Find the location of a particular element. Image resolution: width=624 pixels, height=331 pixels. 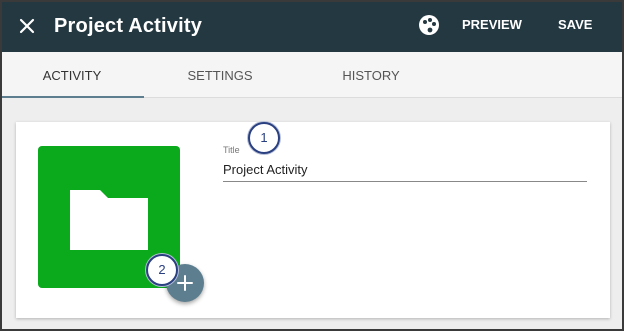

tab-settings: SETTINGS is located at coordinates (220, 75).